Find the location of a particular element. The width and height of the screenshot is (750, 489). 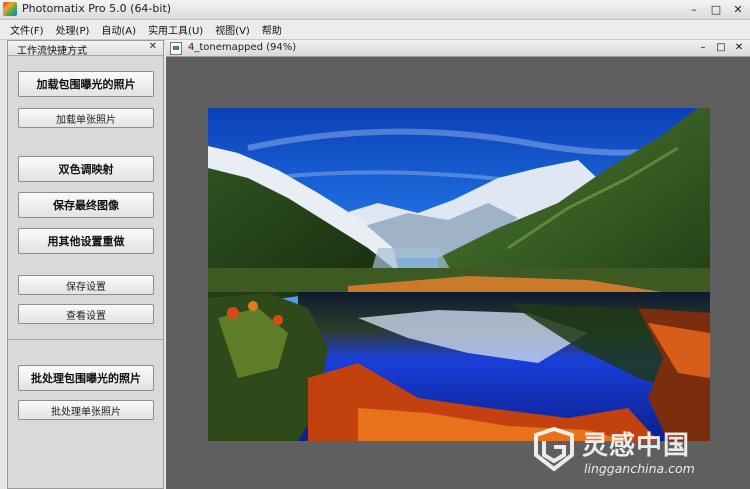

document-title: 4_tonemapped (94%) is located at coordinates (242, 47).